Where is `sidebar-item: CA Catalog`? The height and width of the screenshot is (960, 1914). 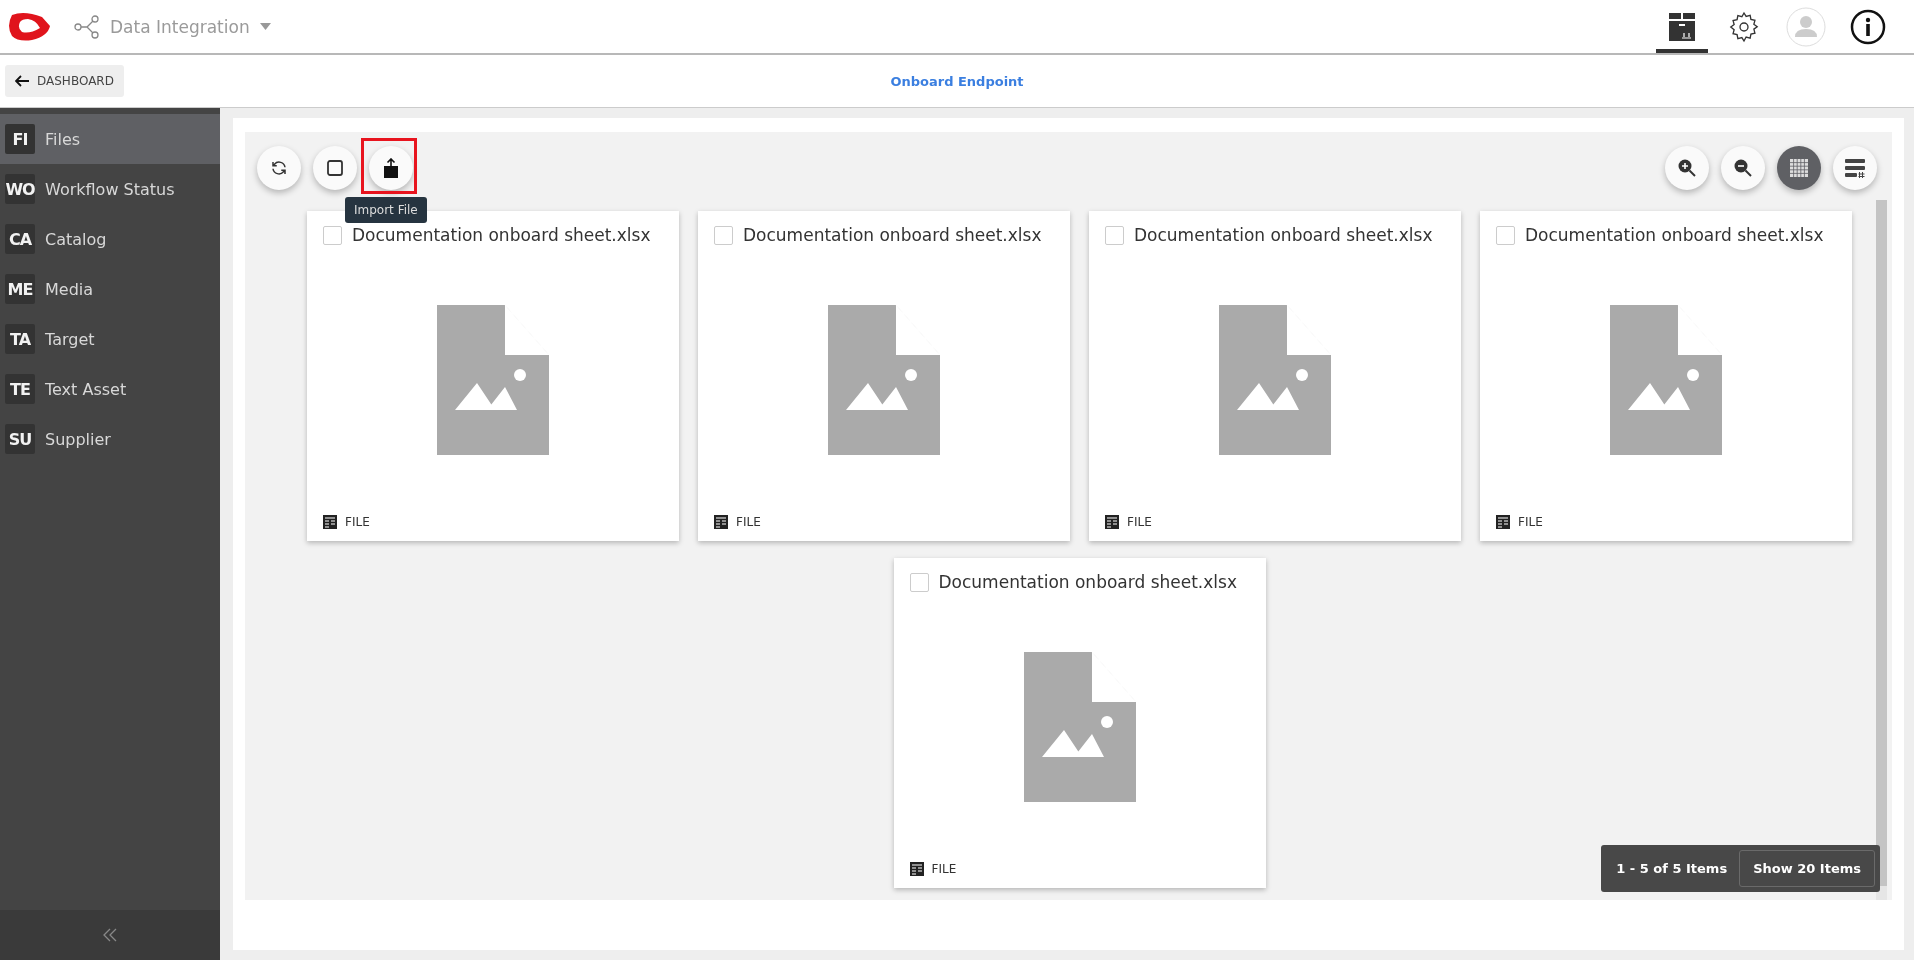
sidebar-item: CA Catalog is located at coordinates (110, 239).